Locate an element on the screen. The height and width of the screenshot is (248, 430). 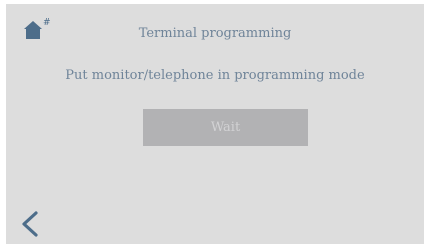
wait-button: Wait is located at coordinates (225, 127).